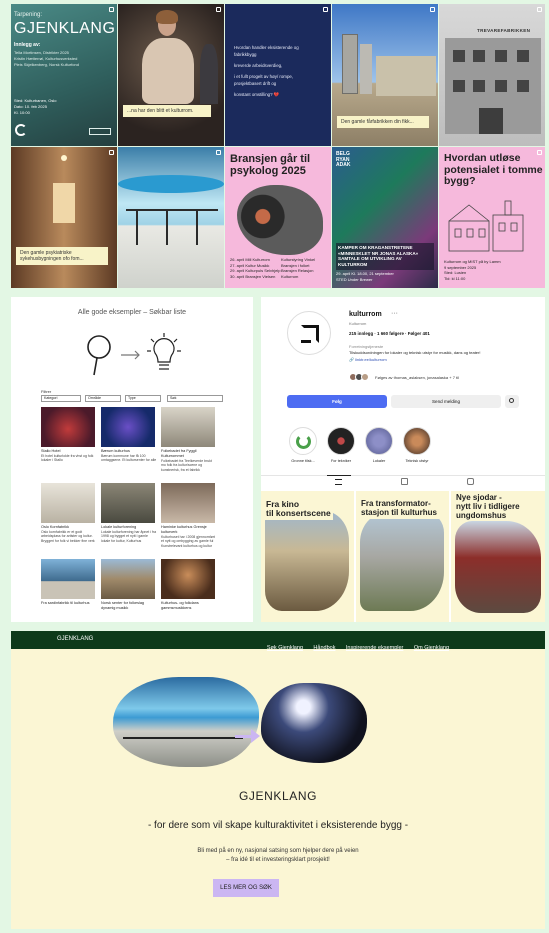 The image size is (549, 933). What do you see at coordinates (297, 271) in the screenshot?
I see `schedule-row: Bransjen Relasjon` at bounding box center [297, 271].